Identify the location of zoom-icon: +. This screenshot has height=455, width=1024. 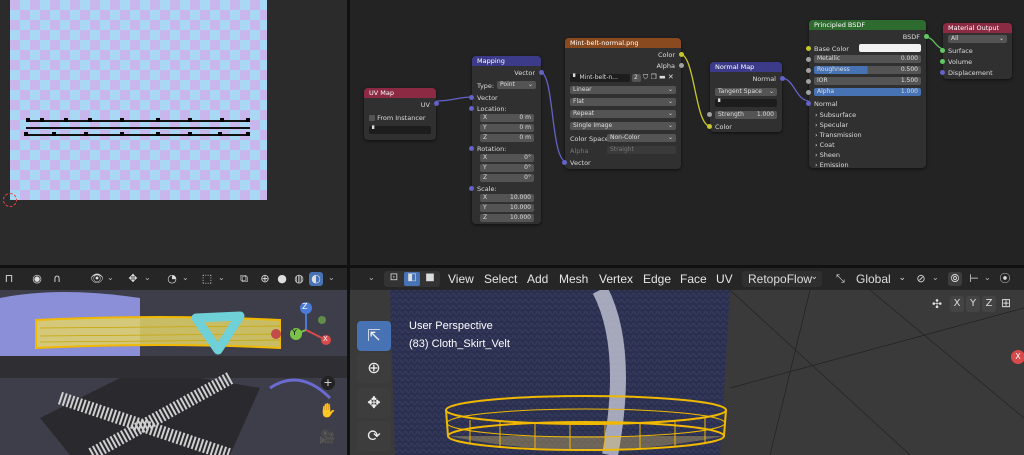
(328, 383).